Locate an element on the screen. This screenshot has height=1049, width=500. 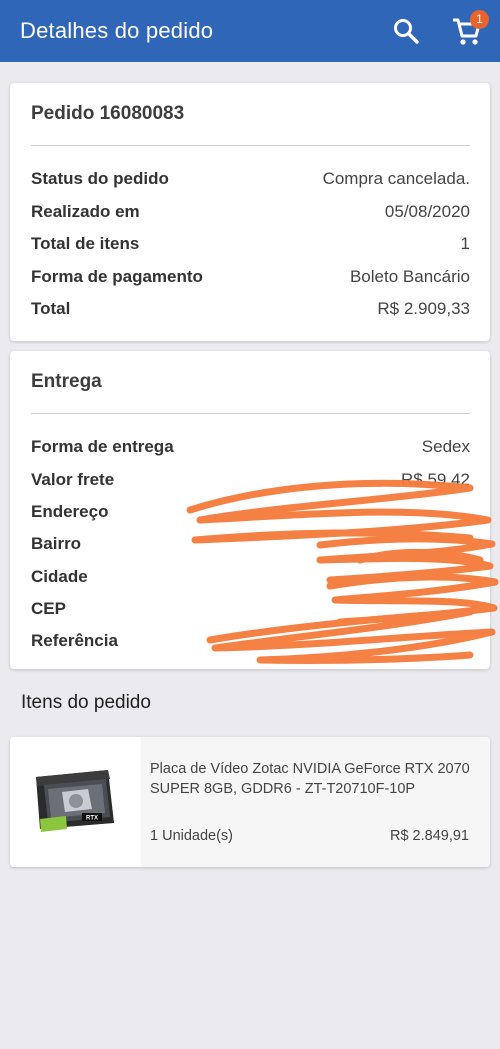
search-icon is located at coordinates (406, 31).